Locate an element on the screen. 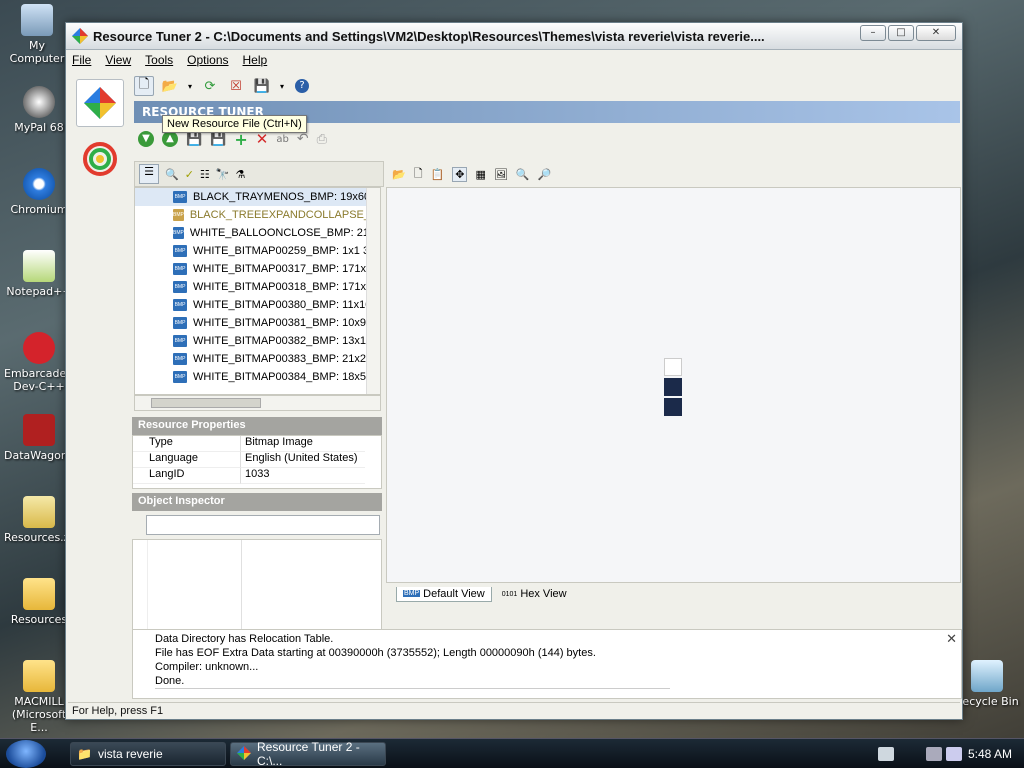  desktop-icon-devcpp: Embarcadero Dev-C++ is located at coordinates (40, 362).